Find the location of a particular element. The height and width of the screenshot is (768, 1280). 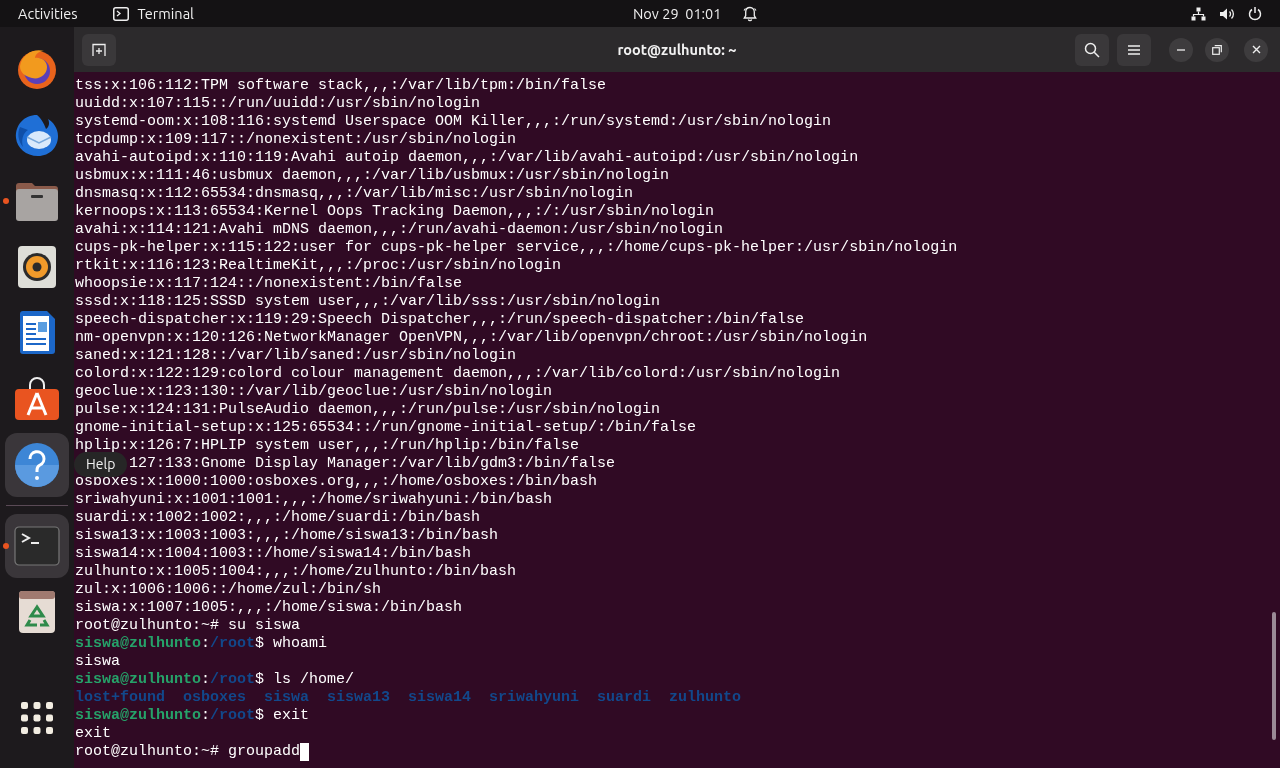

minimize-button is located at coordinates (1181, 49).